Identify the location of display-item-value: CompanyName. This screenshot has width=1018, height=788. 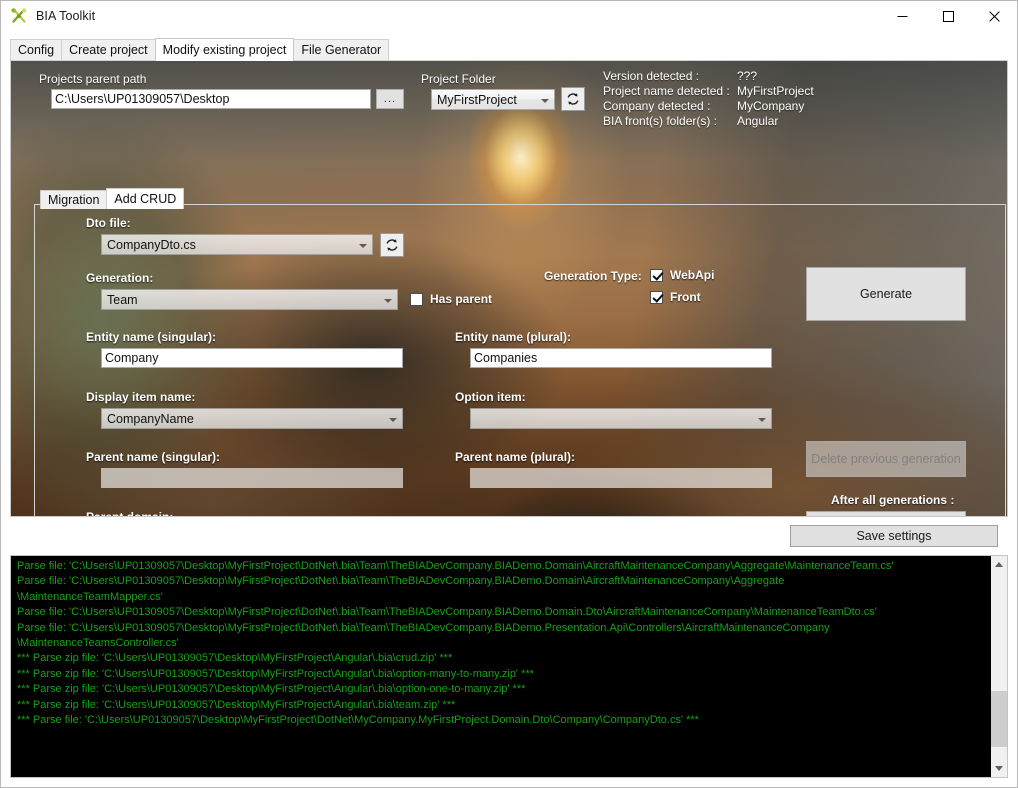
(150, 418).